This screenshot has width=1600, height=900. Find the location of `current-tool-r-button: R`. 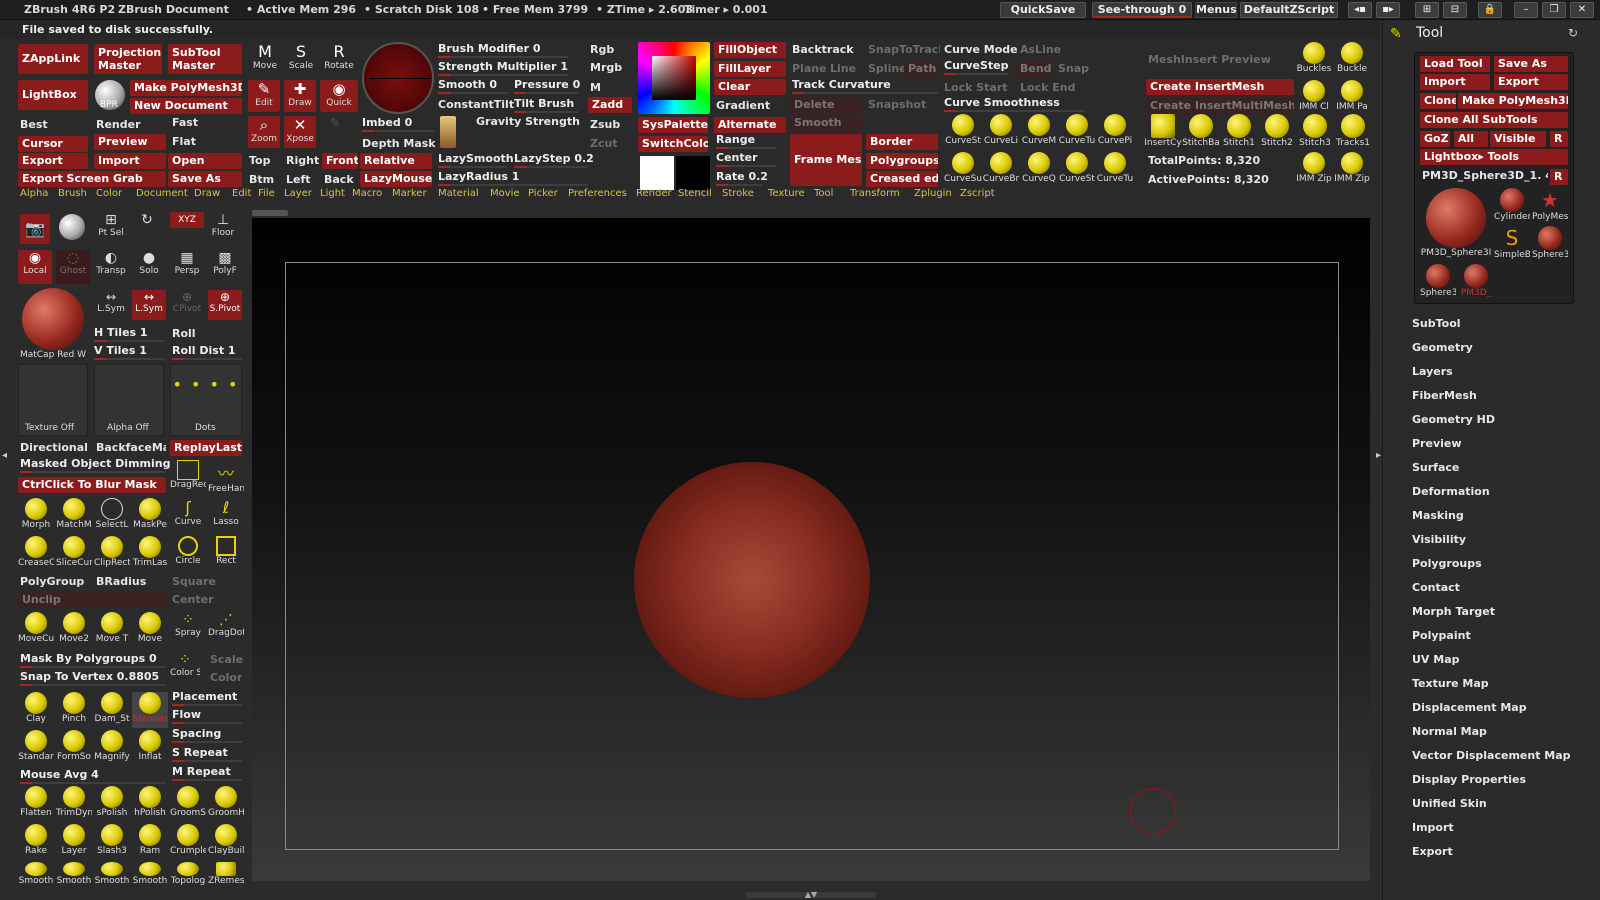

current-tool-r-button: R is located at coordinates (1559, 177).